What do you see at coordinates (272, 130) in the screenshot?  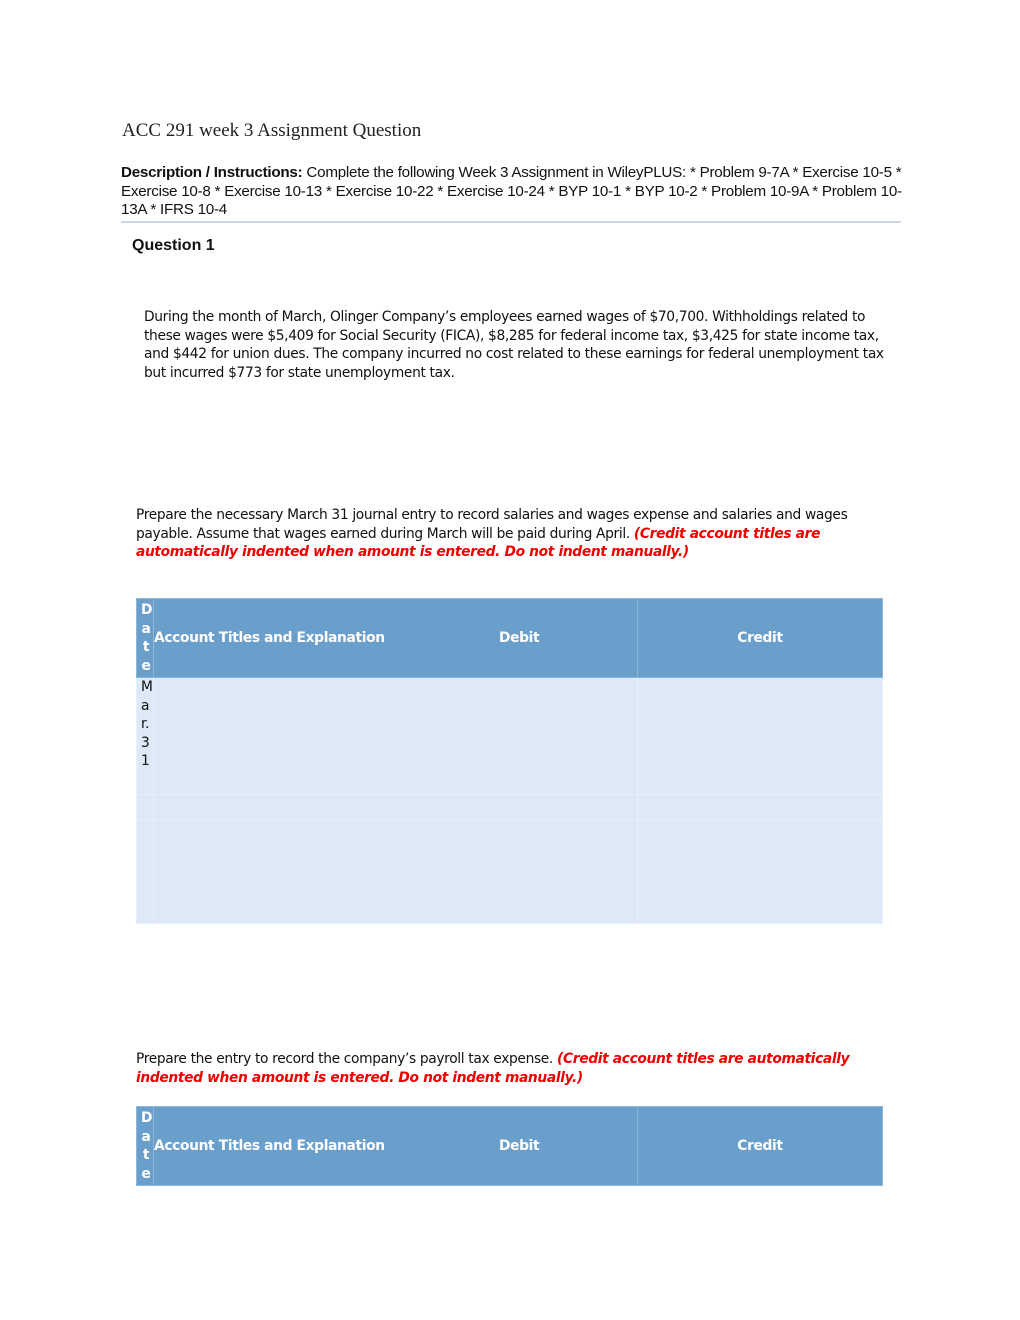 I see `document-title: ACC 291 week 3 Assignment Question` at bounding box center [272, 130].